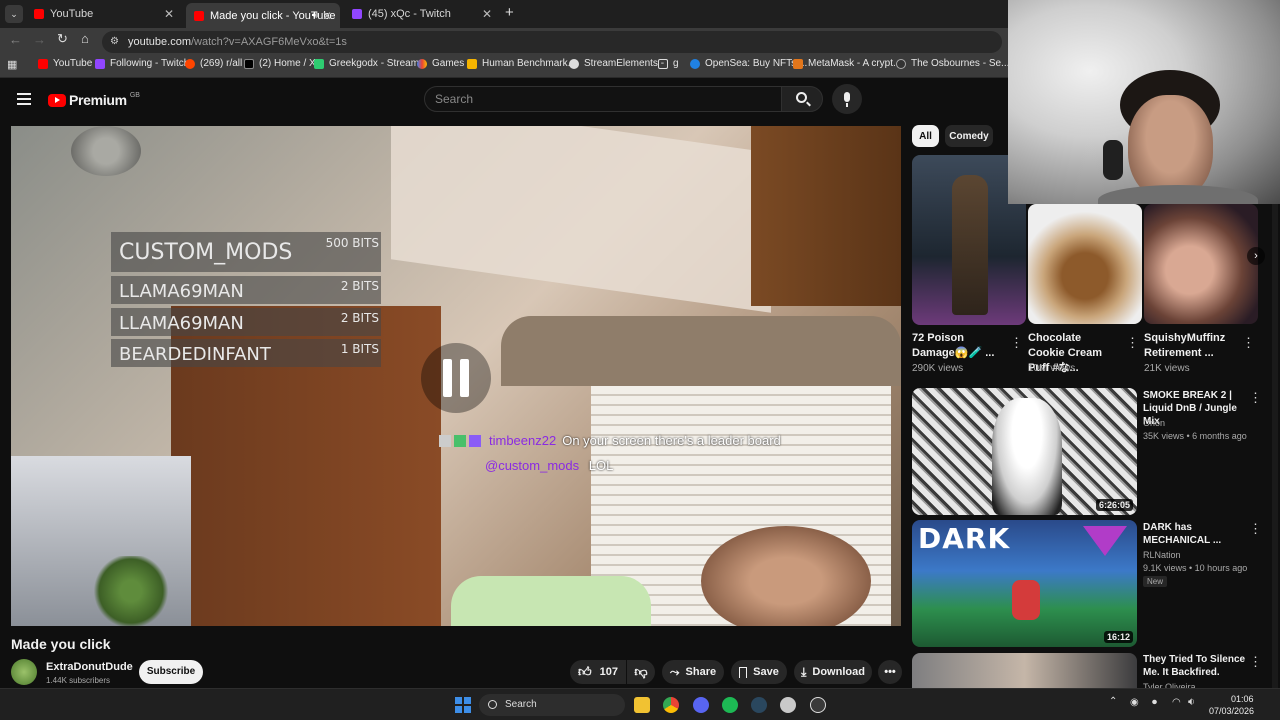  What do you see at coordinates (280, 63) in the screenshot?
I see `bookmark-x: (2) Home / X` at bounding box center [280, 63].